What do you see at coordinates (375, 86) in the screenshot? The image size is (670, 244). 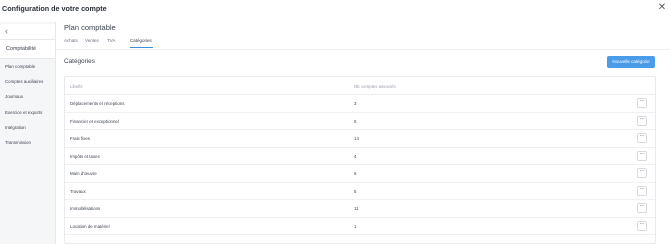 I see `column-header-count: Nb comptes associés` at bounding box center [375, 86].